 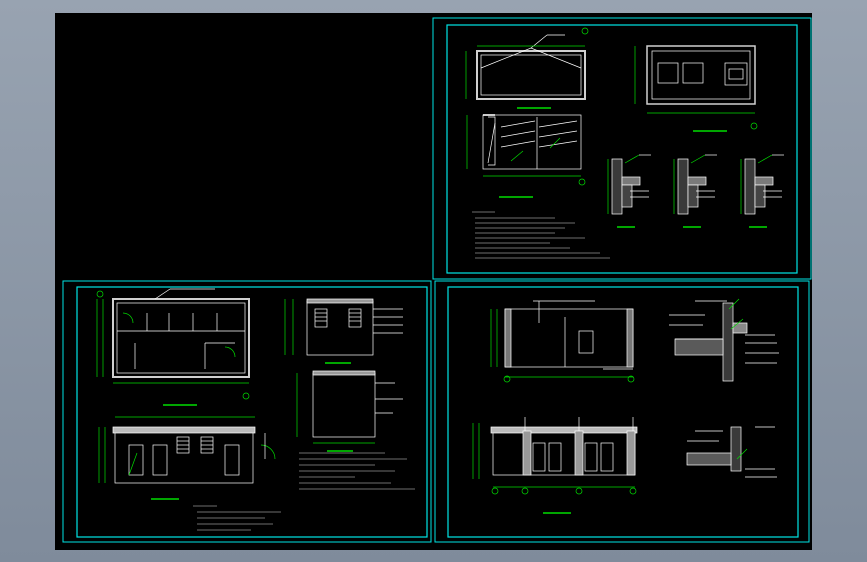 What do you see at coordinates (344, 405) in the screenshot?
I see `section-2-outline` at bounding box center [344, 405].